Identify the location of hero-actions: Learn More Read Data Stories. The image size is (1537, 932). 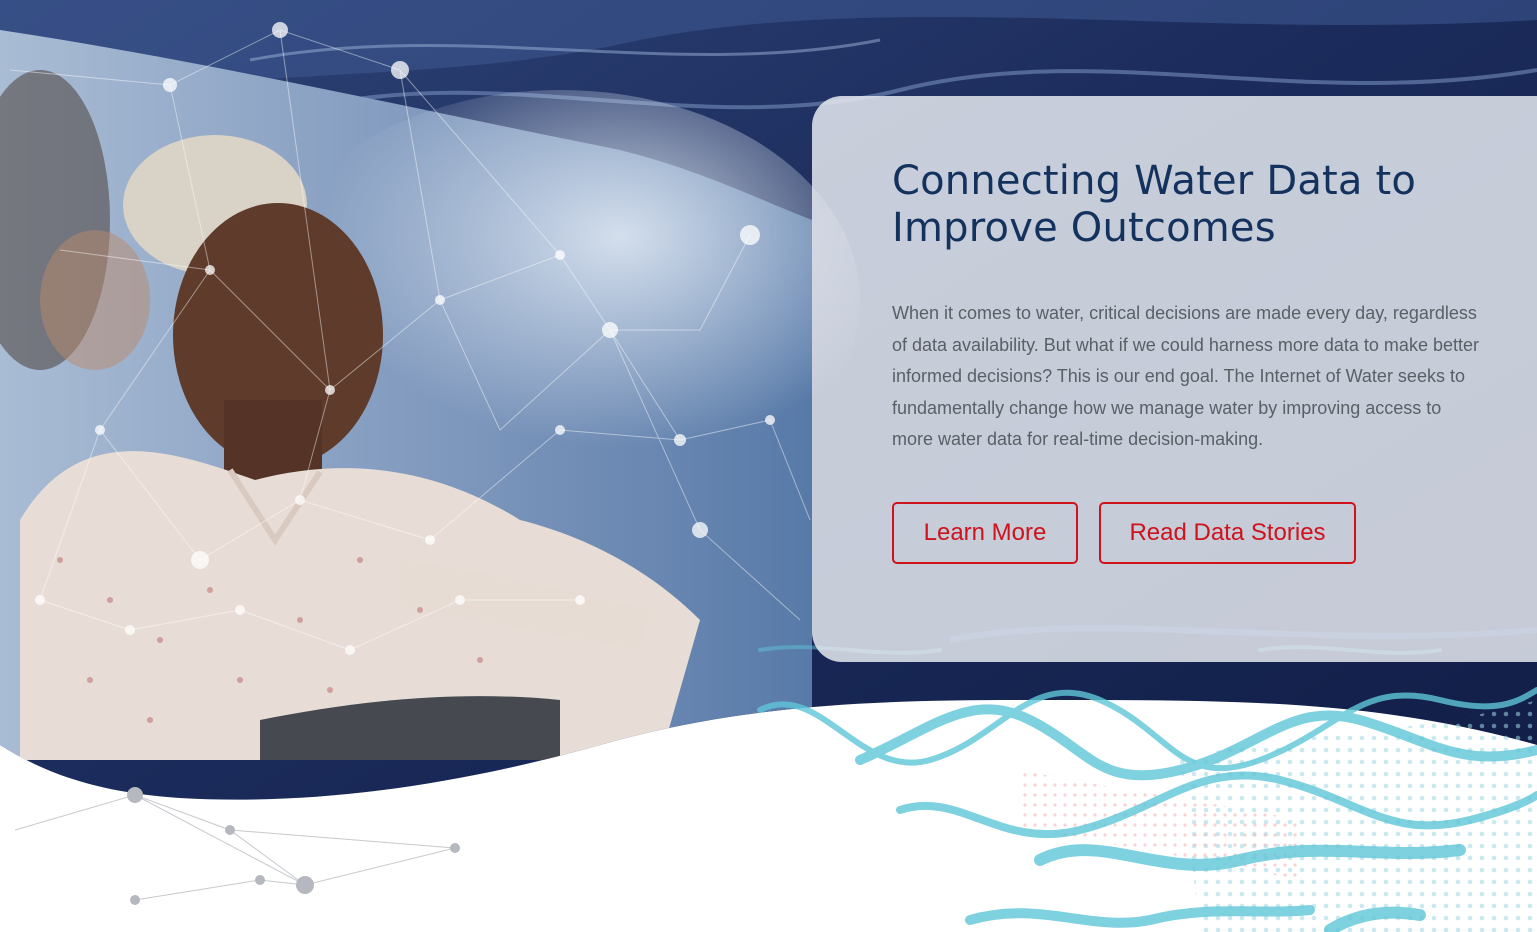
(1214, 532).